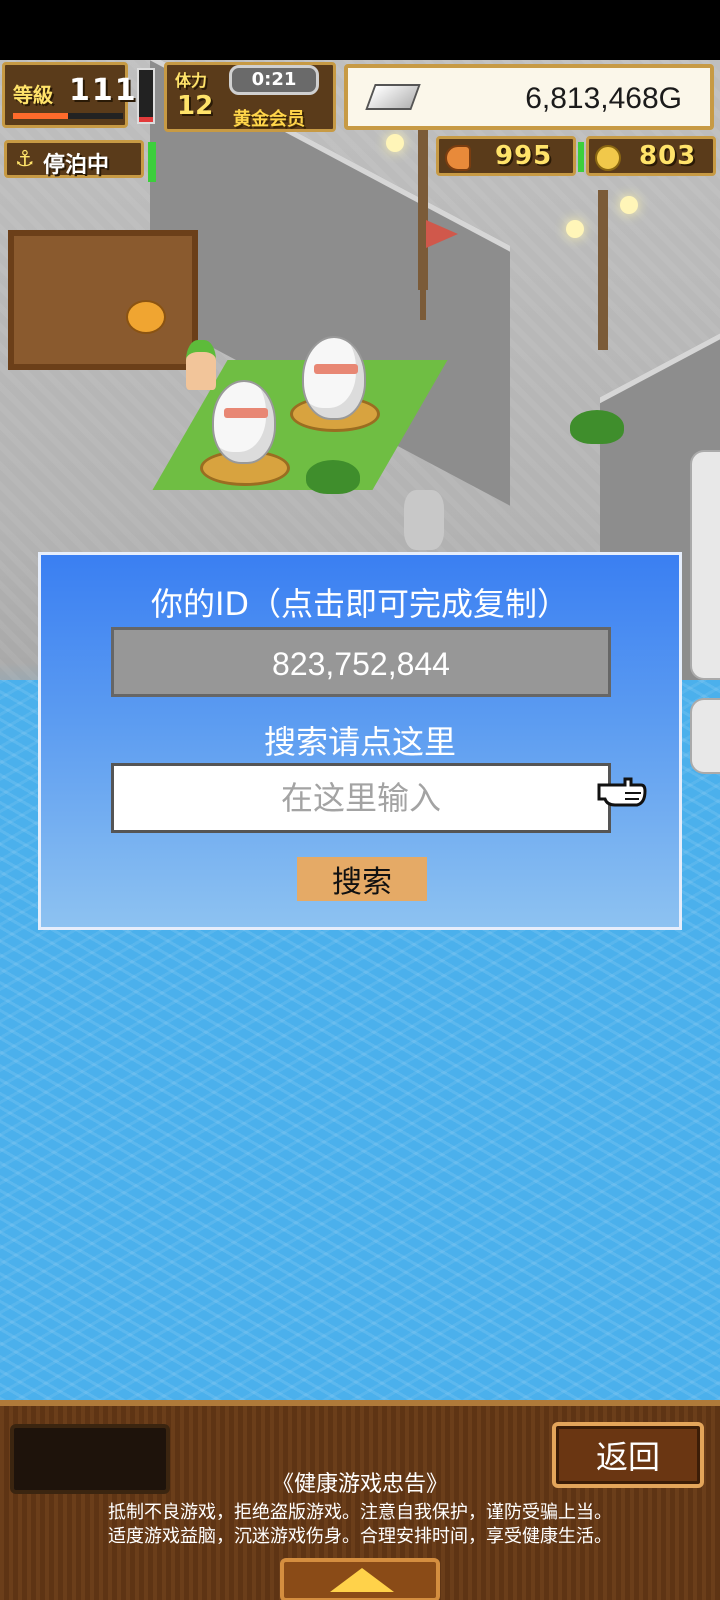  Describe the element at coordinates (360, 604) in the screenshot. I see `dialog-title: 你的ID（点击即可完成复制）` at that location.